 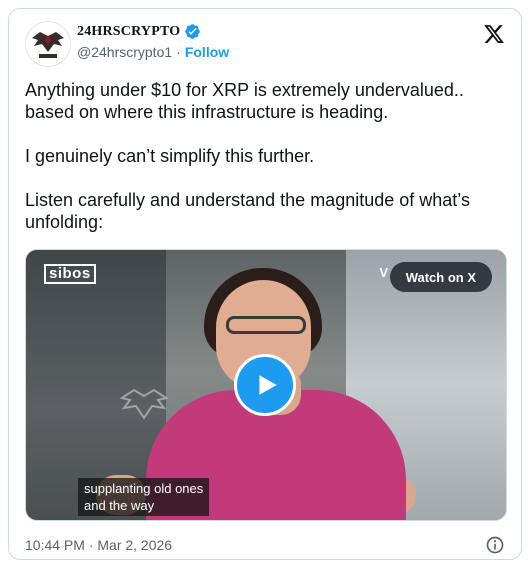 I want to click on sibos-brand-label: sibos, so click(x=70, y=274).